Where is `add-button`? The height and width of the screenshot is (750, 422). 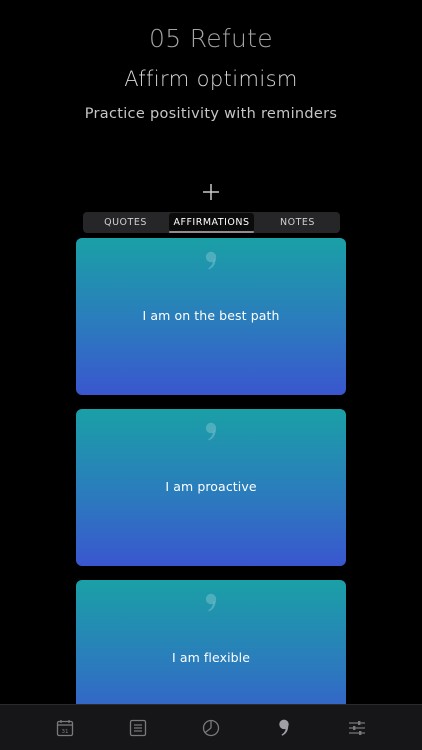
add-button is located at coordinates (211, 192).